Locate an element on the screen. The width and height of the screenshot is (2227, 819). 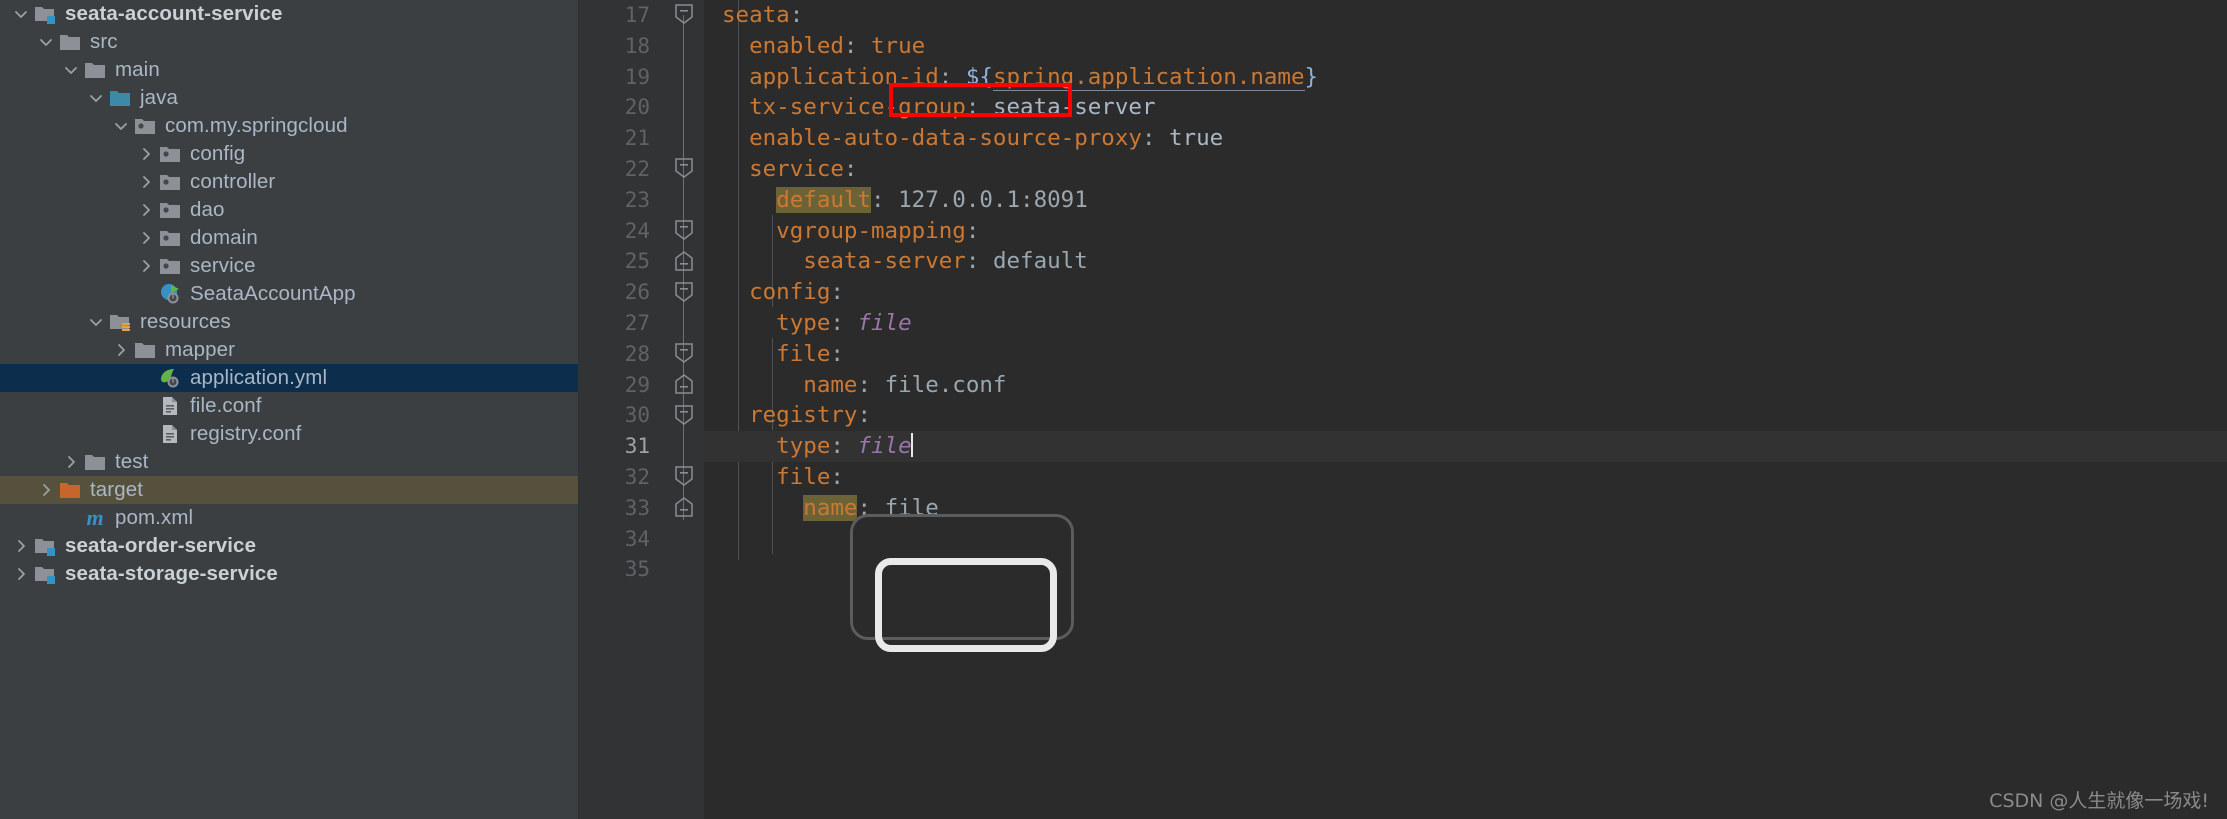
package-icon is located at coordinates (170, 182).